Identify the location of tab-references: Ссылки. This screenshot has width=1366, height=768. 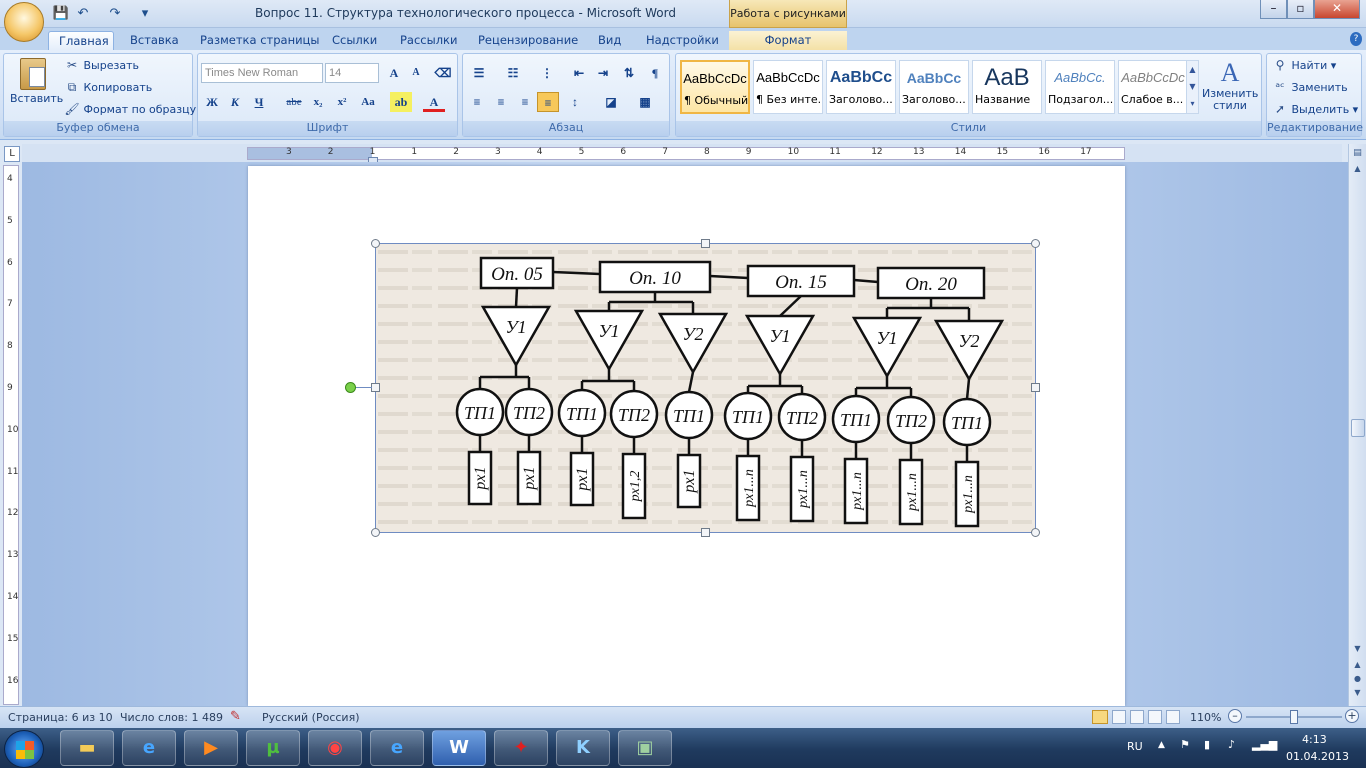
(354, 41).